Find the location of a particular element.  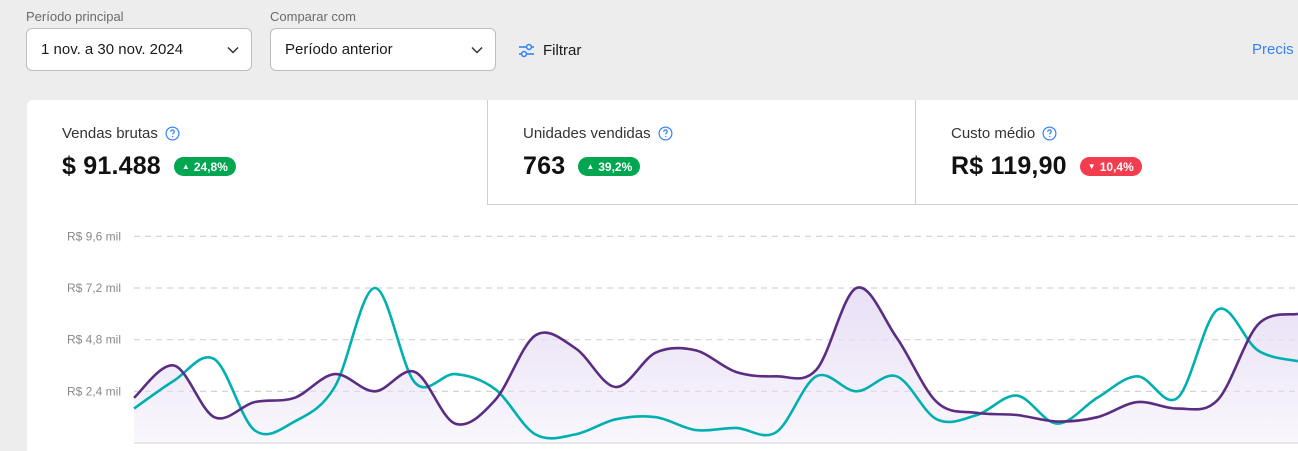

metric-title: Custo médio is located at coordinates (993, 133).